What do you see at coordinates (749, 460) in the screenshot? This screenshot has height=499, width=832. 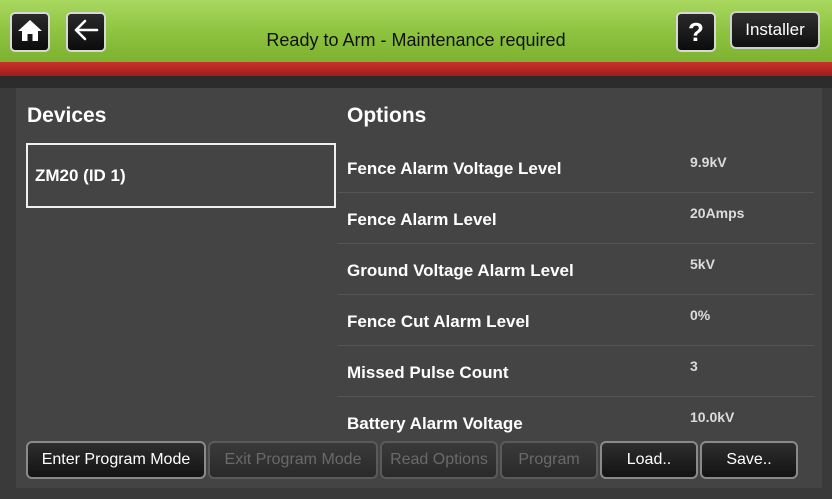 I see `save-button: Save..` at bounding box center [749, 460].